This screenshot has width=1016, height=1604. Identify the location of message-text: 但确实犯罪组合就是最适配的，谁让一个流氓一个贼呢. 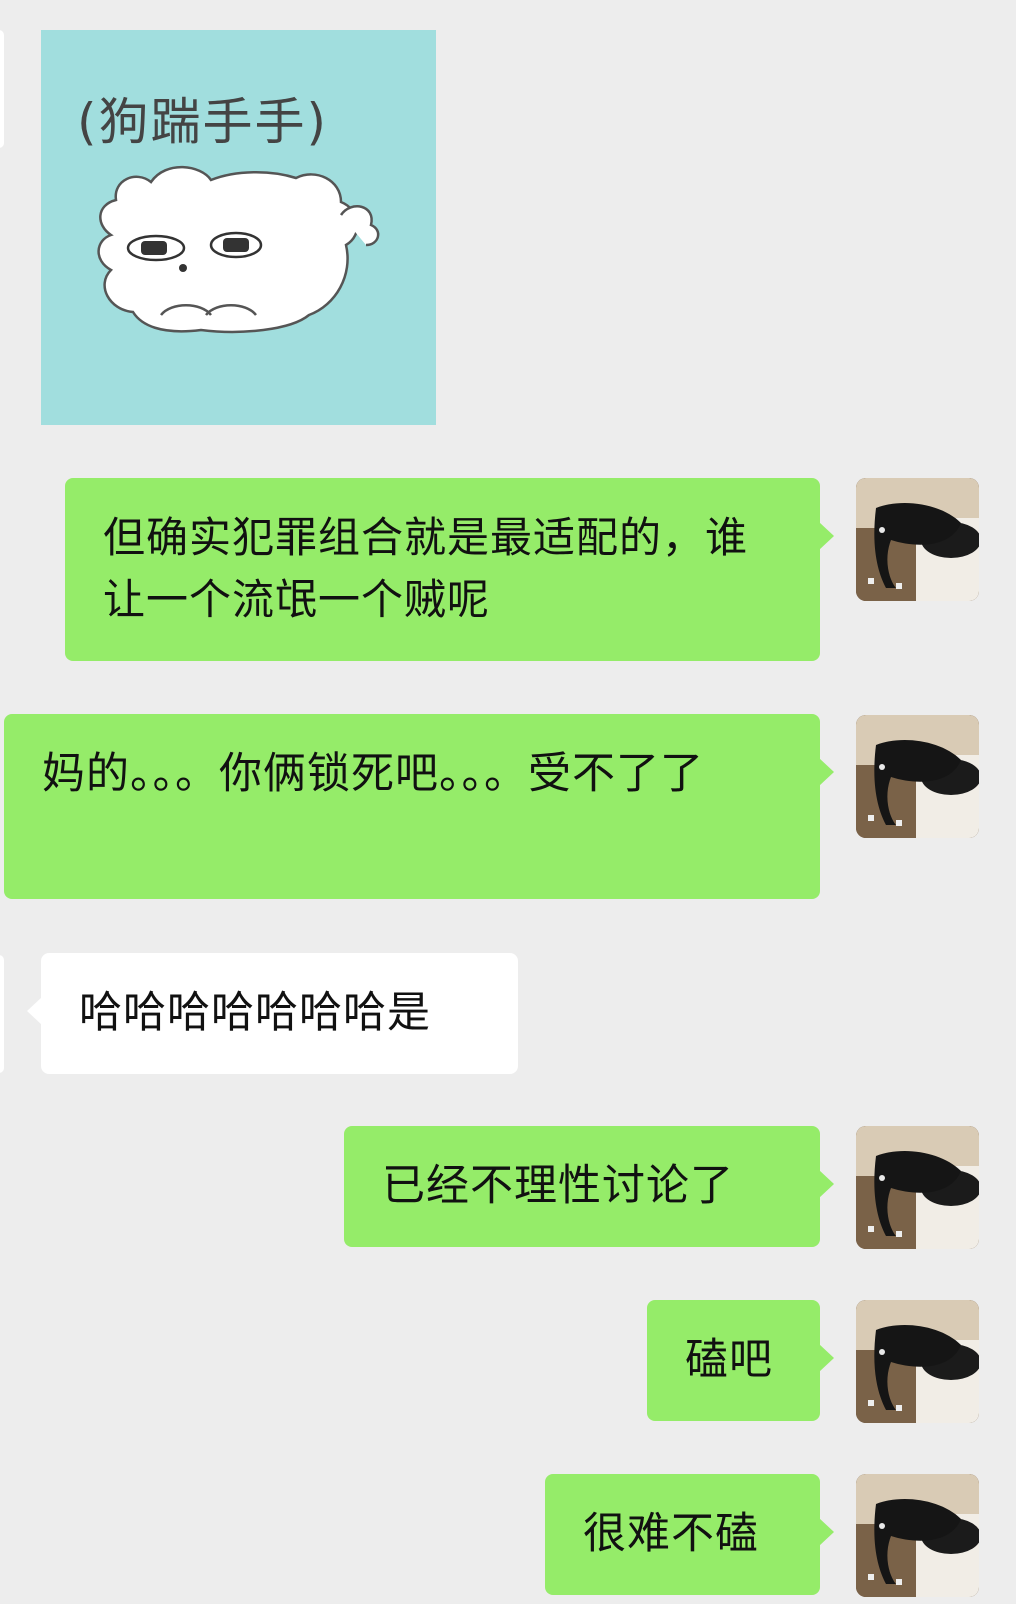
(426, 568).